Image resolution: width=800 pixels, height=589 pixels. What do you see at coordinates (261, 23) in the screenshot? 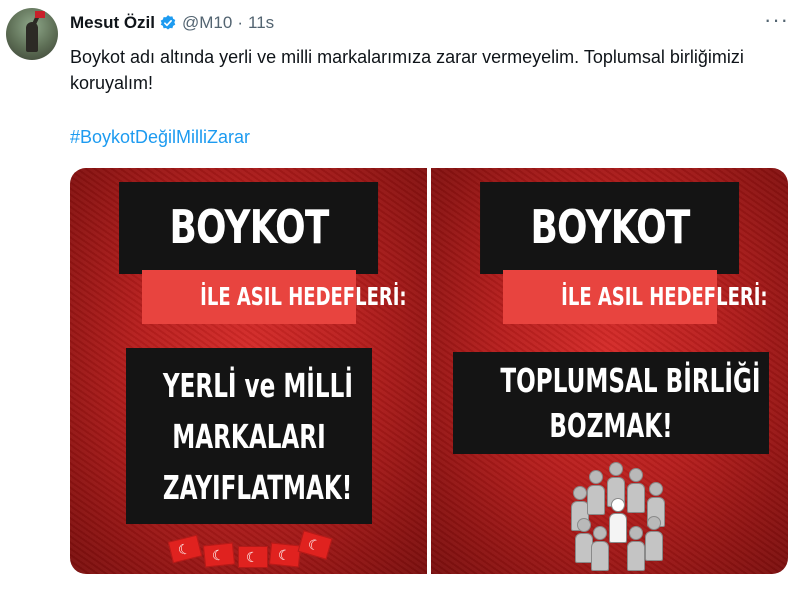
I see `tweet-timestamp: 11s` at bounding box center [261, 23].